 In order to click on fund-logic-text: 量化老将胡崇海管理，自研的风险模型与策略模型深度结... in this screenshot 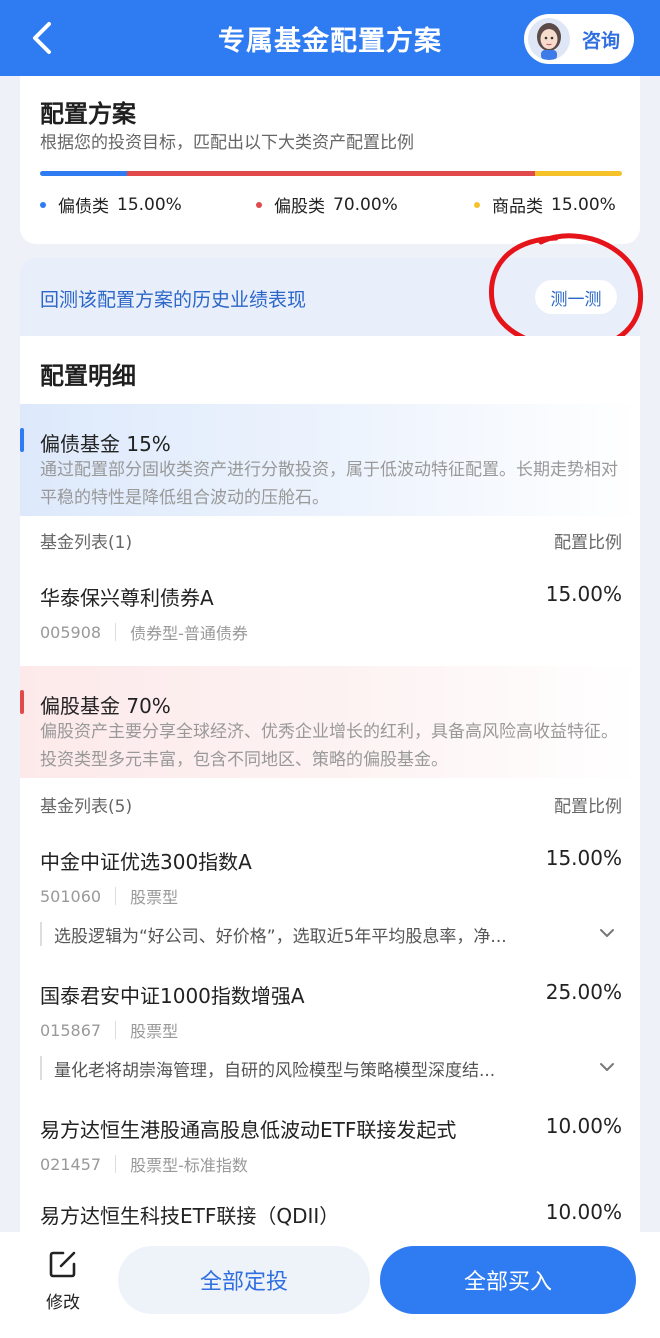, I will do `click(275, 1071)`.